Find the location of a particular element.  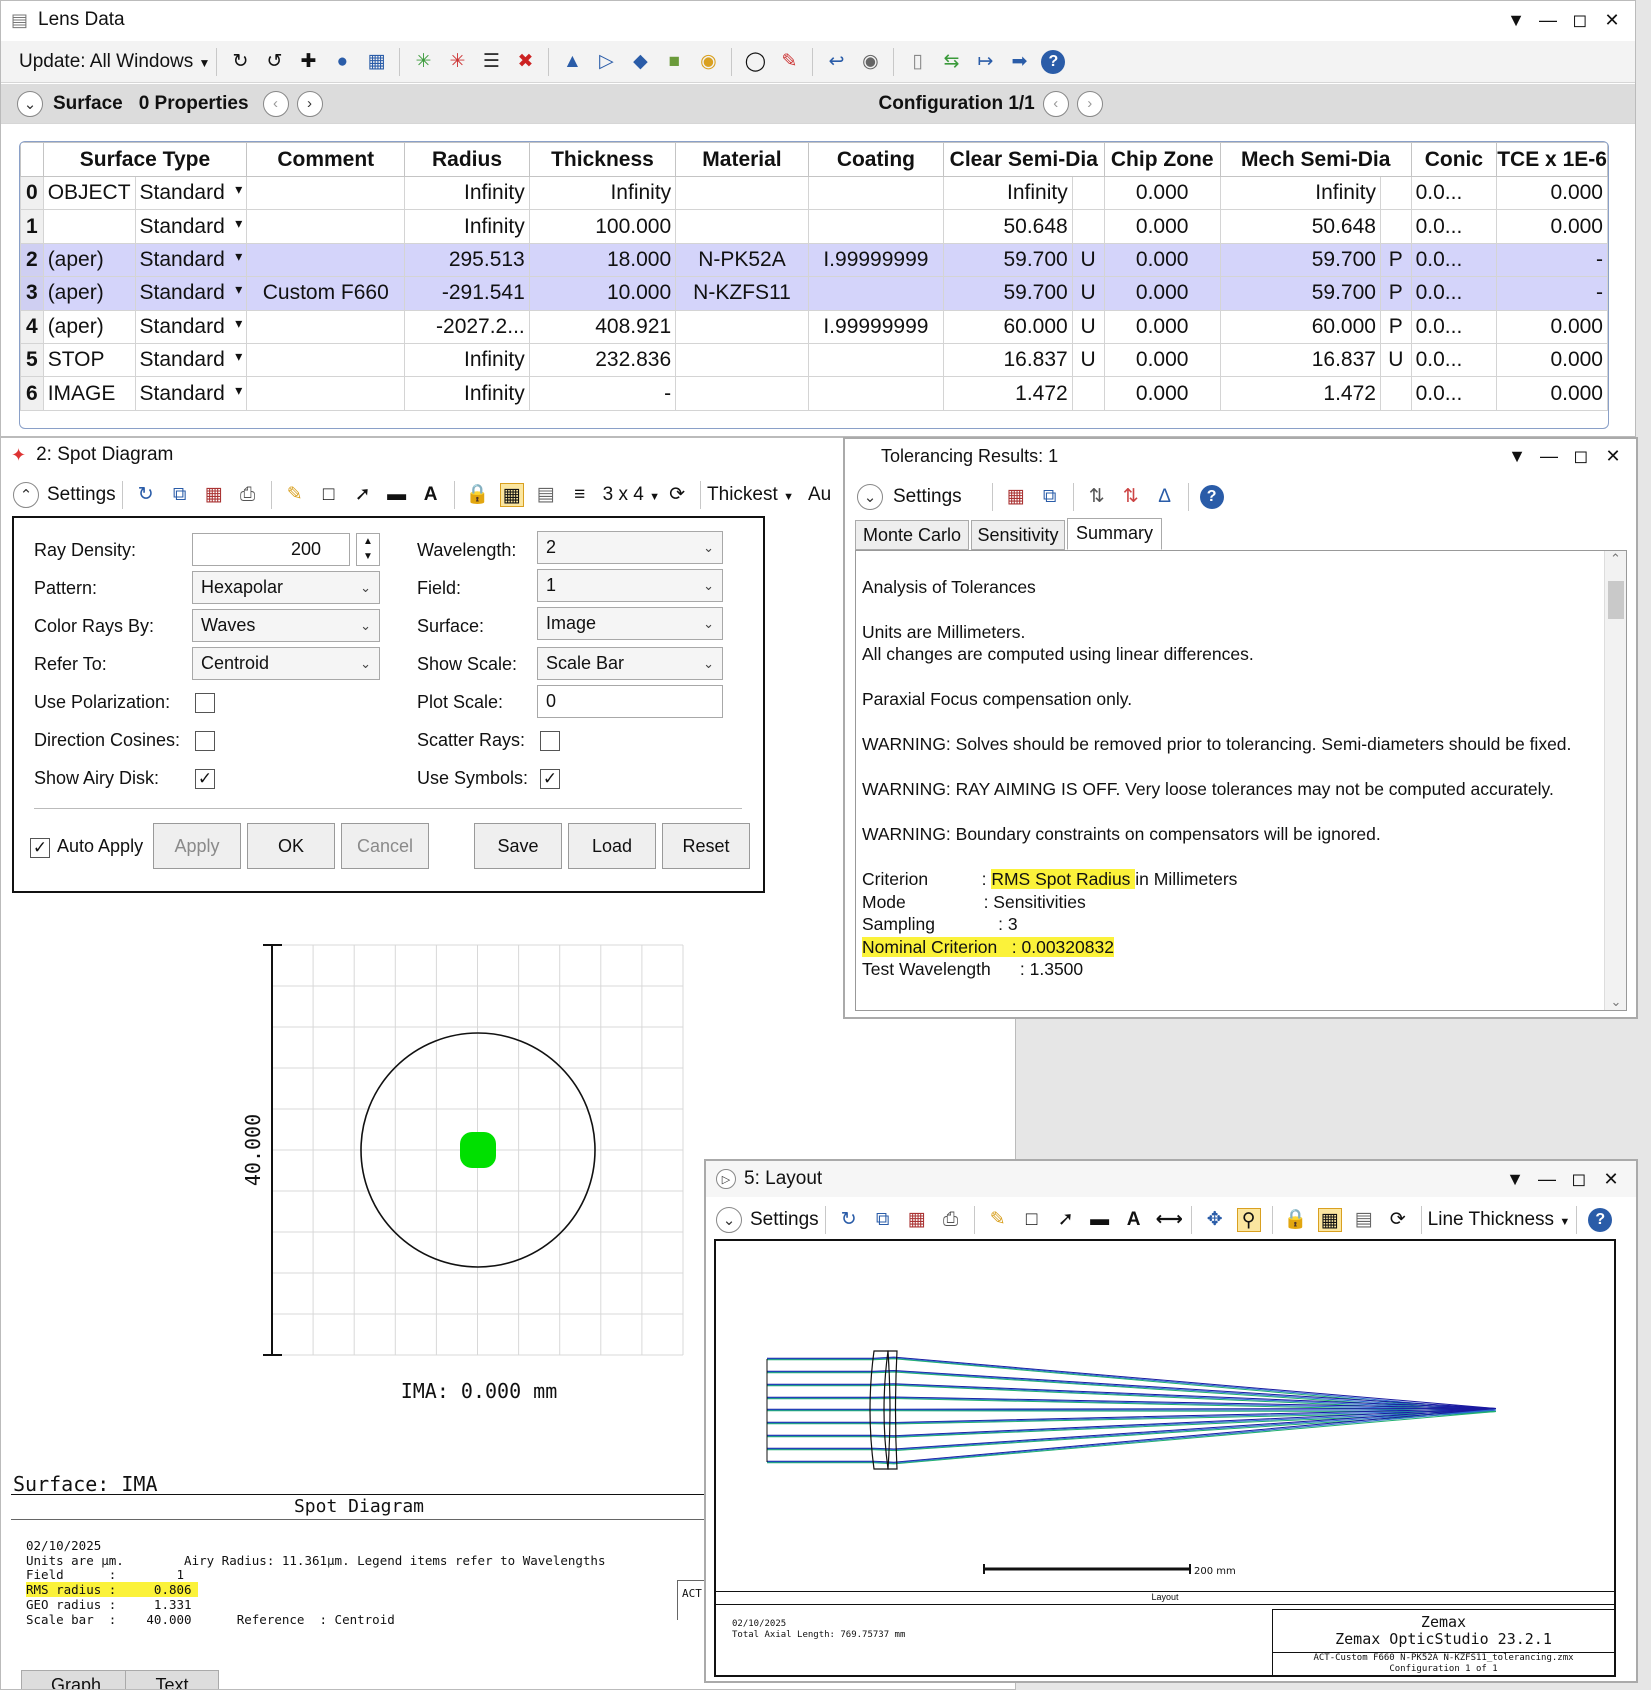

clear-semi-dia-solve is located at coordinates (1088, 393).